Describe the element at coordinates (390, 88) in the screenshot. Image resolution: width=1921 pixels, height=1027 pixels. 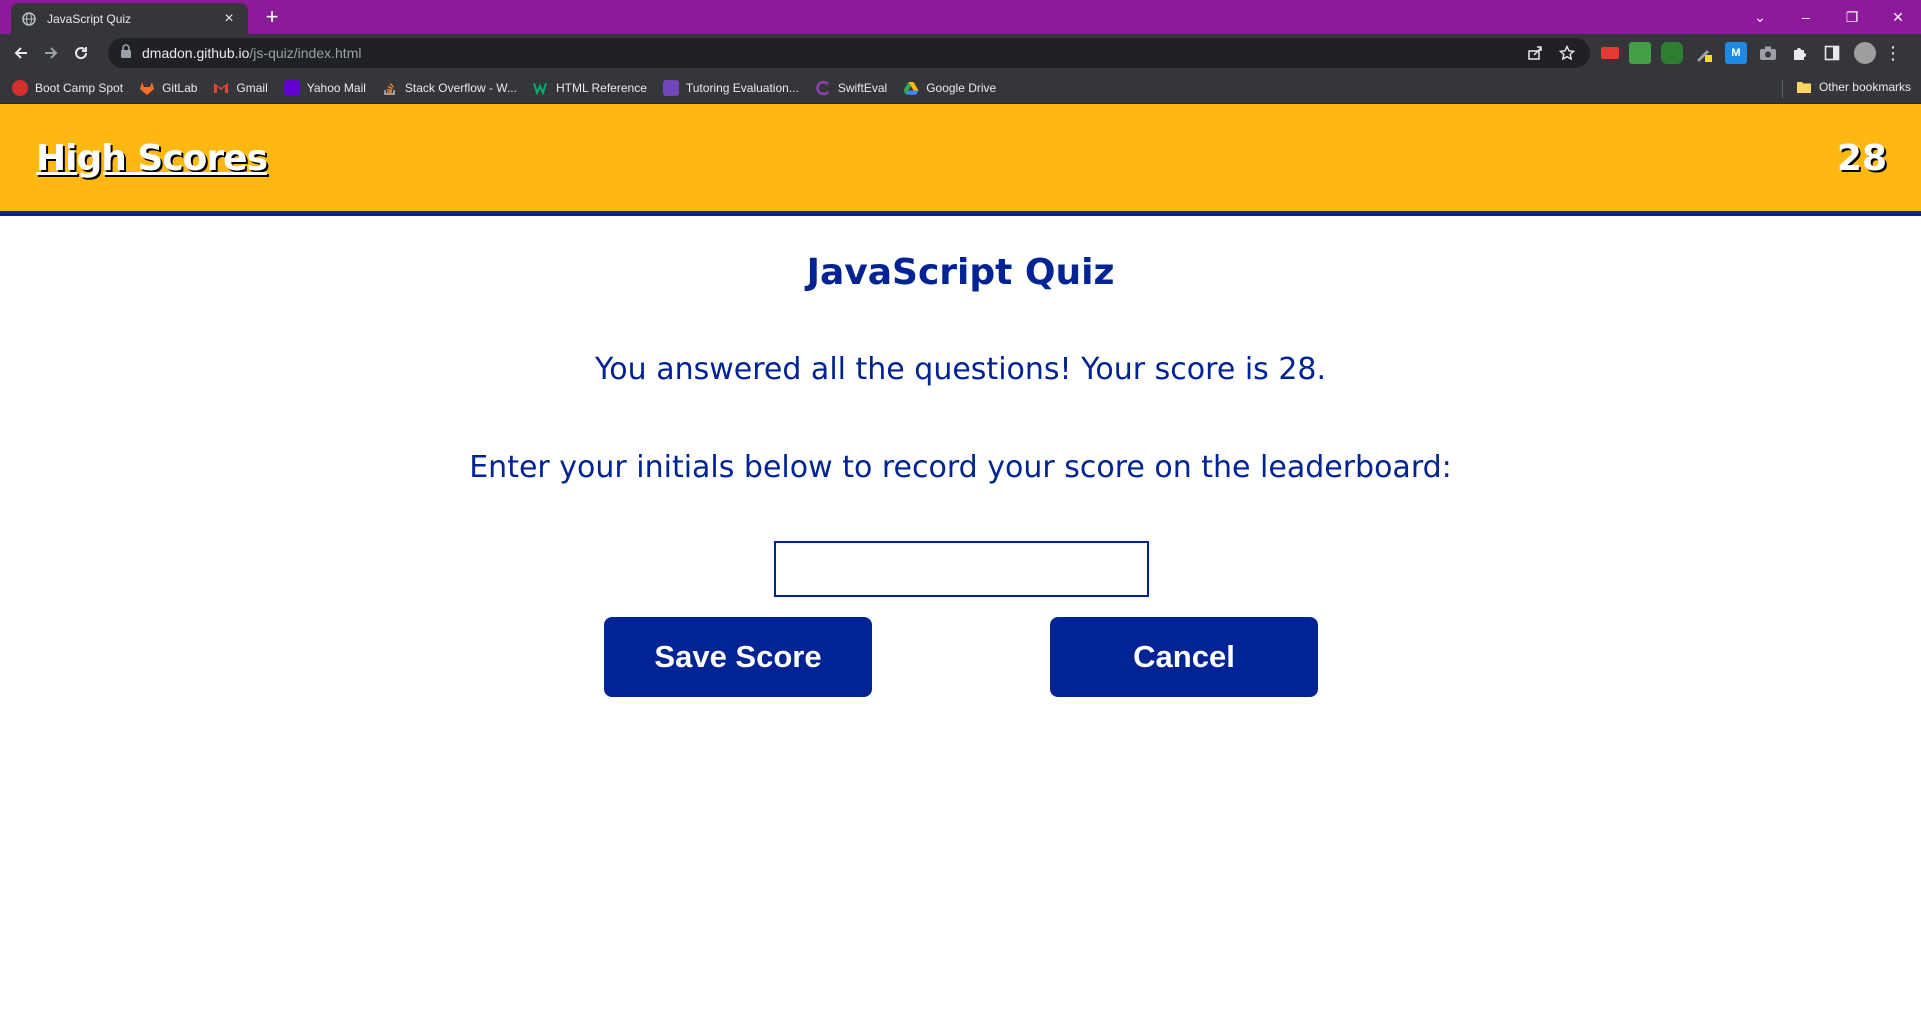
I see `stackoverflow-icon` at that location.